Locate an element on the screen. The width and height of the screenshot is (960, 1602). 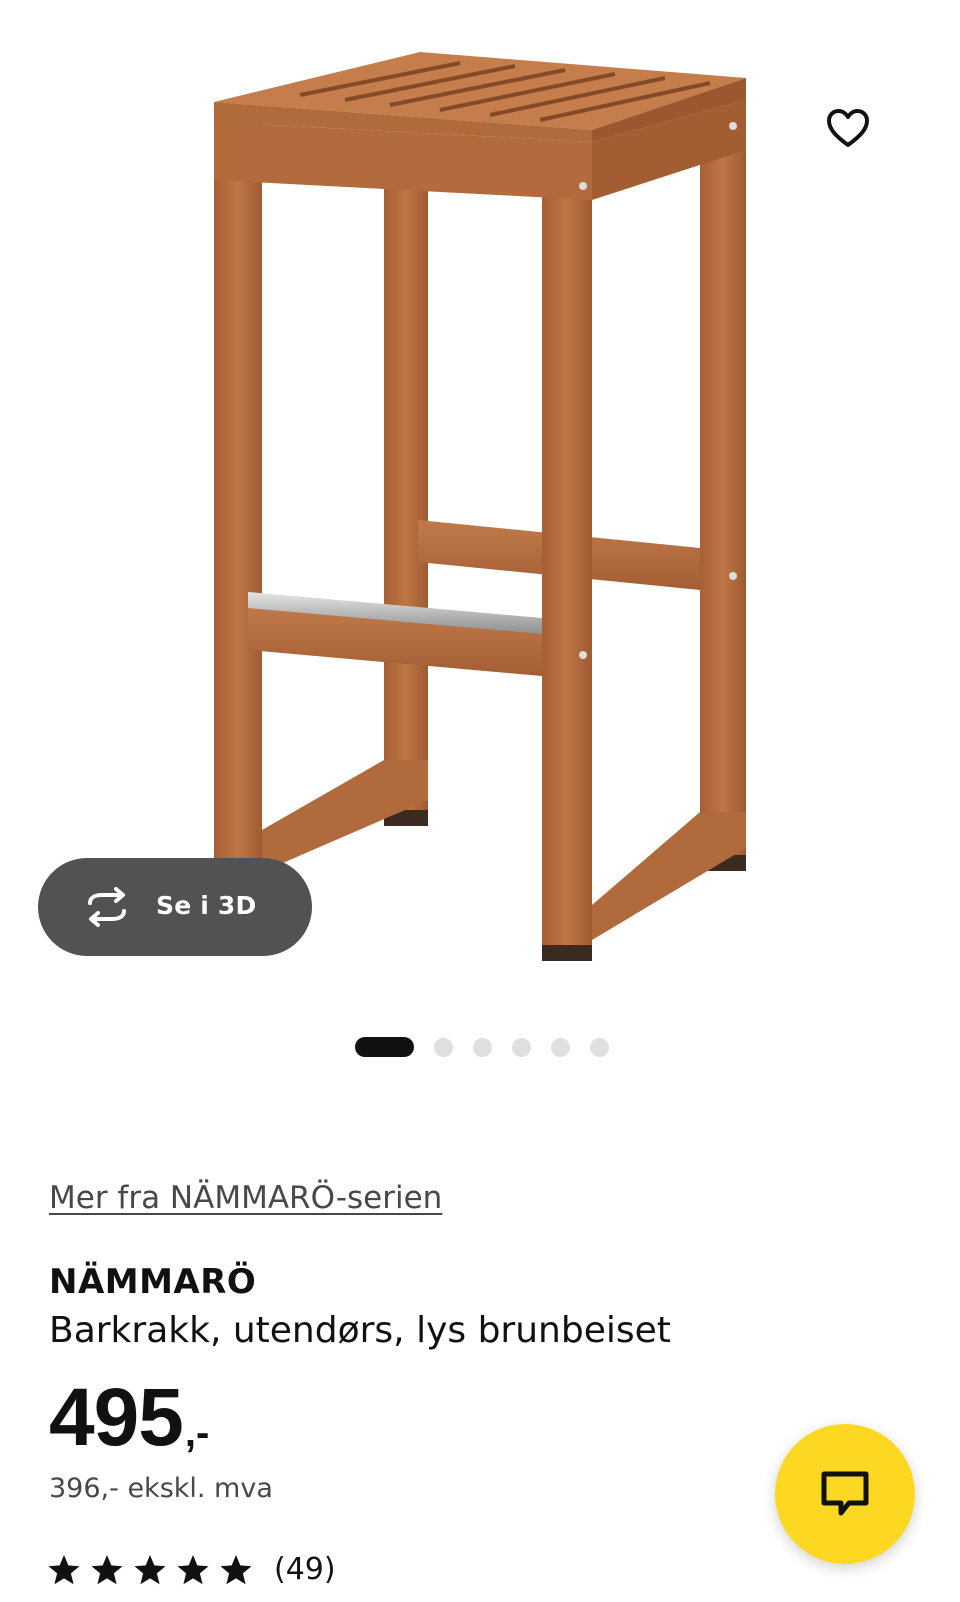
chat-button is located at coordinates (845, 1494).